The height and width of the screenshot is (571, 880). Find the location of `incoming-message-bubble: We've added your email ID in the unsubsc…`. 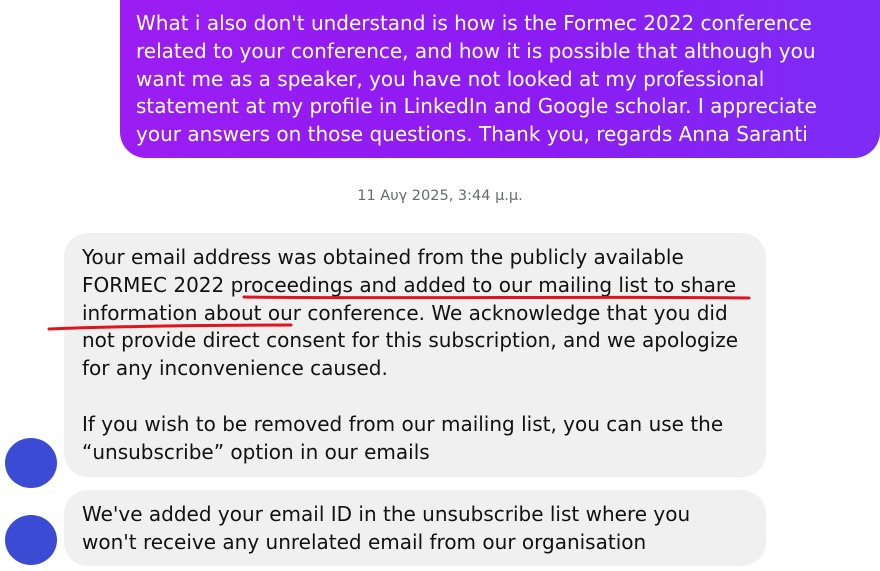

incoming-message-bubble: We've added your email ID in the unsubsc… is located at coordinates (415, 528).